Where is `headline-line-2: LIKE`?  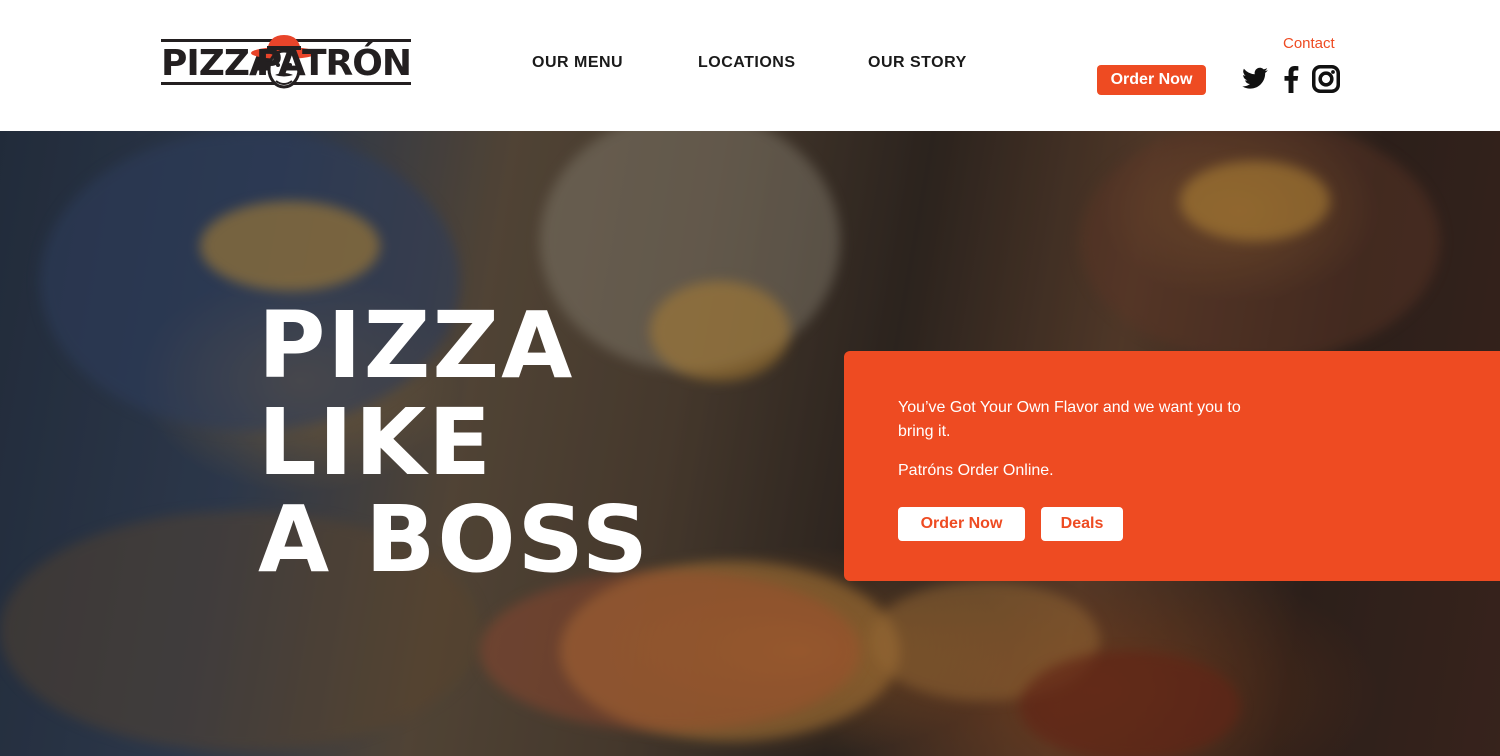 headline-line-2: LIKE is located at coordinates (375, 442).